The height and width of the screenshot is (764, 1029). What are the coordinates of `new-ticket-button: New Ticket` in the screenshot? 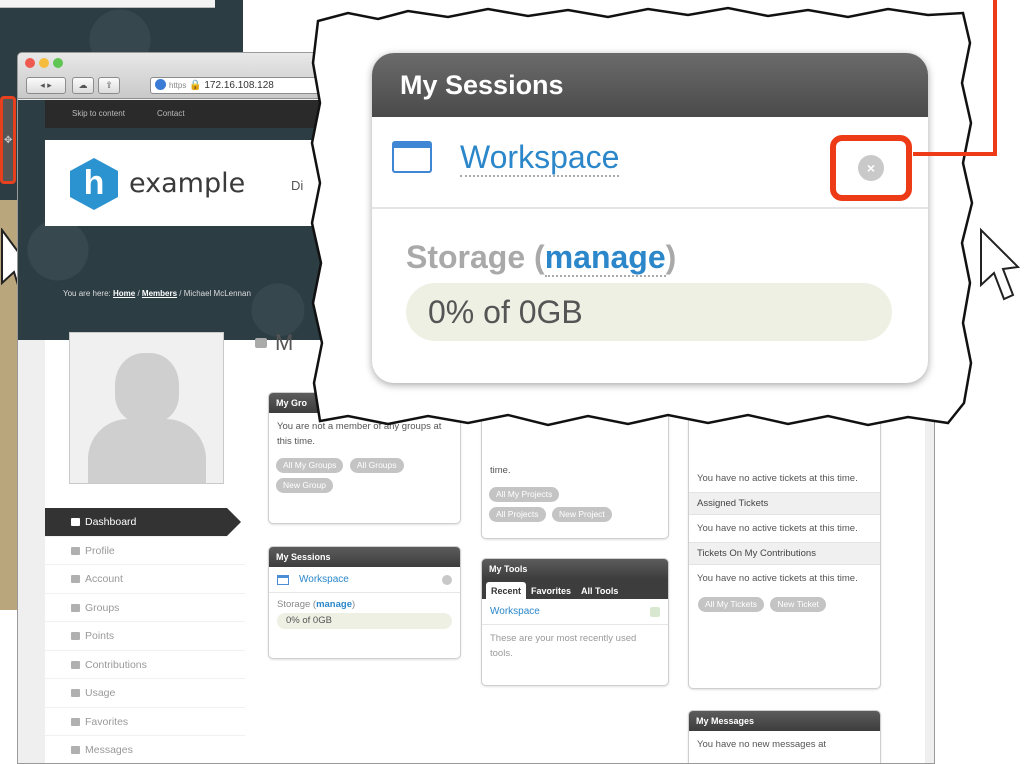 It's located at (798, 604).